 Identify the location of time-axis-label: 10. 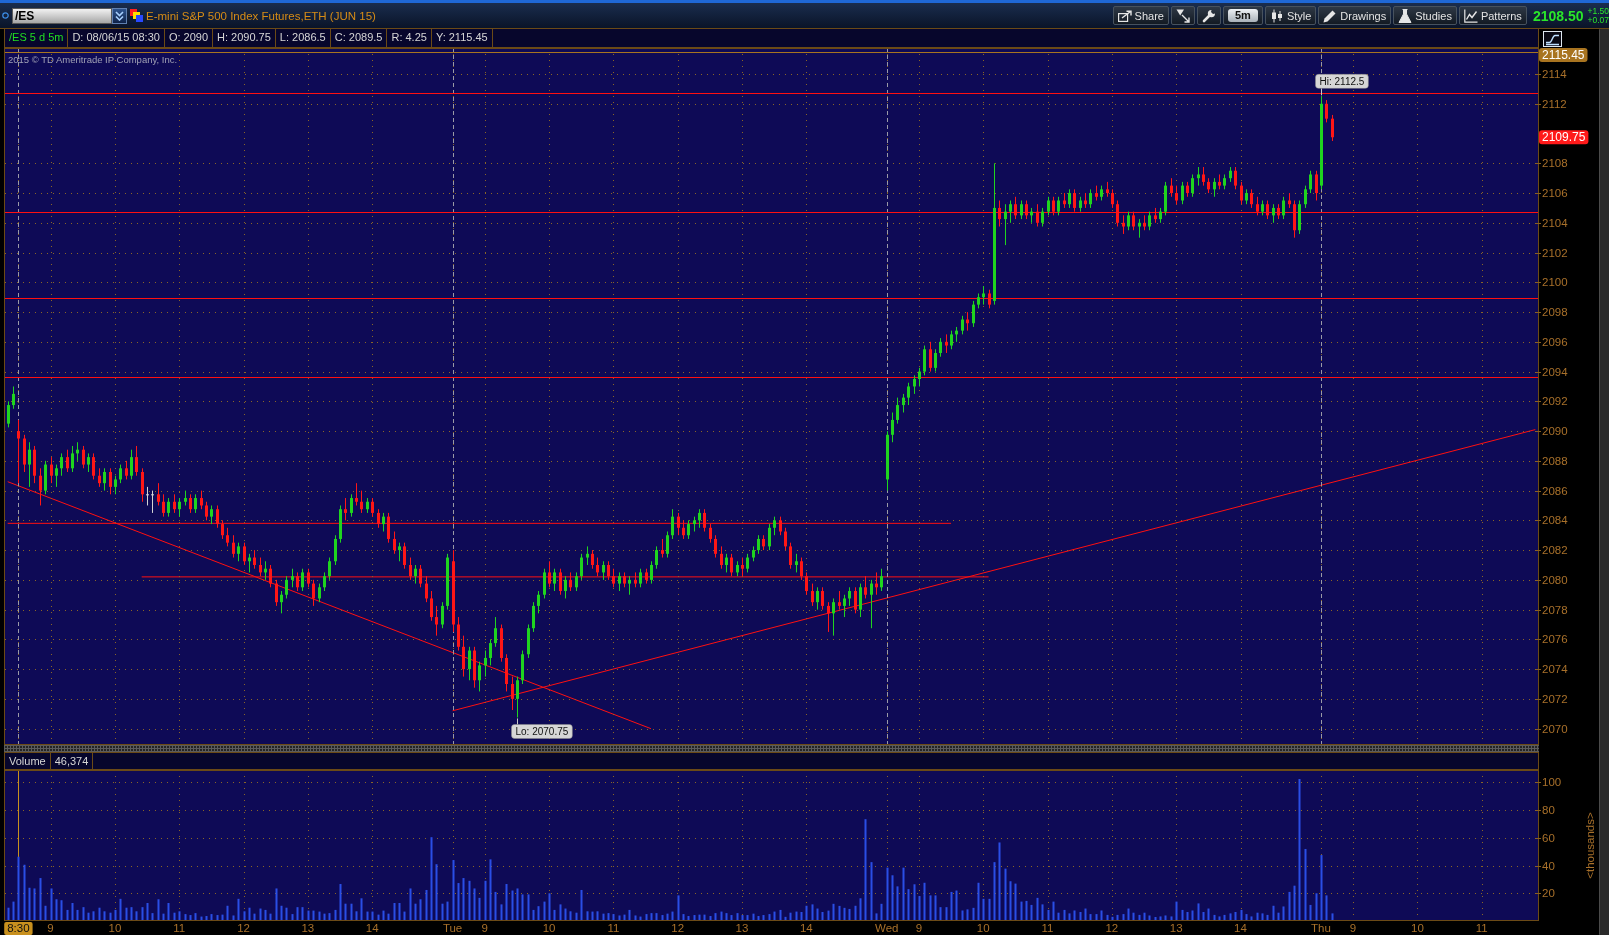
(1417, 928).